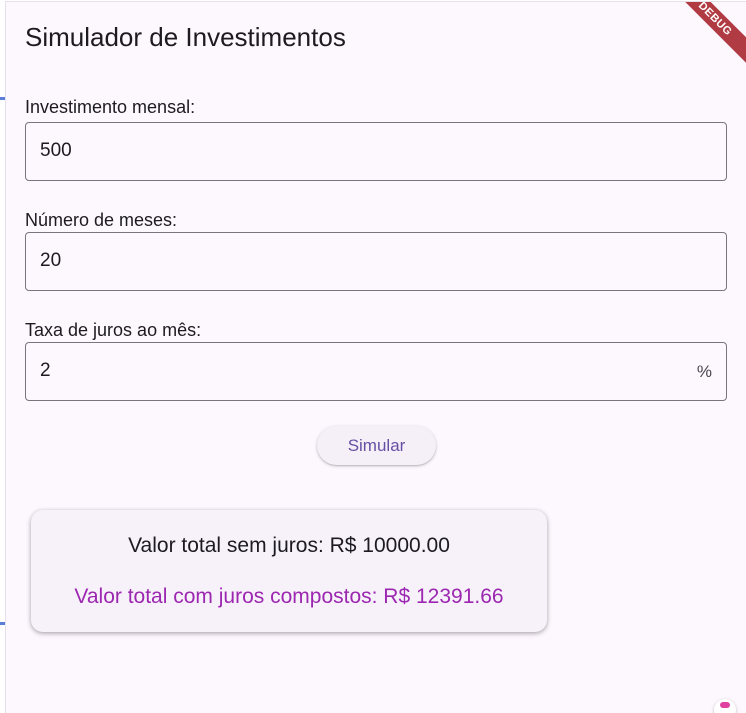  Describe the element at coordinates (376, 151) in the screenshot. I see `monthly-investment-input: 500` at that location.